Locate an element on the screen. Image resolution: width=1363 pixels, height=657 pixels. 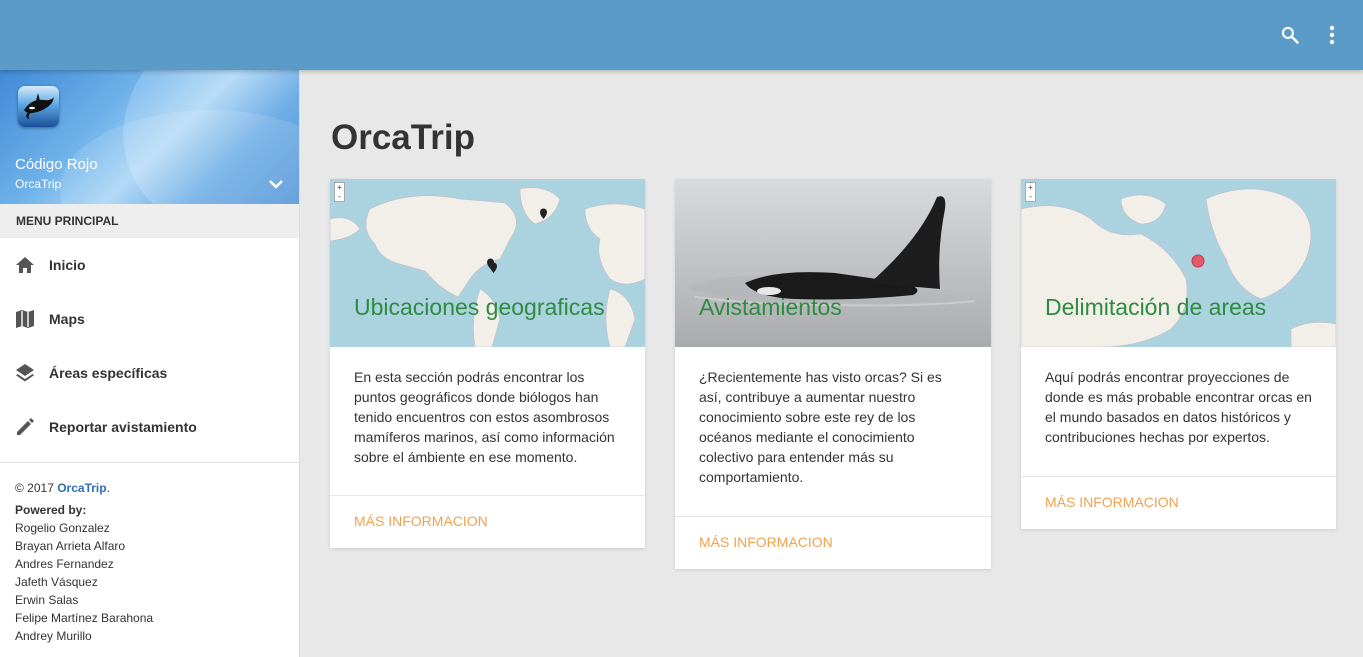
more-options-button is located at coordinates (1332, 35).